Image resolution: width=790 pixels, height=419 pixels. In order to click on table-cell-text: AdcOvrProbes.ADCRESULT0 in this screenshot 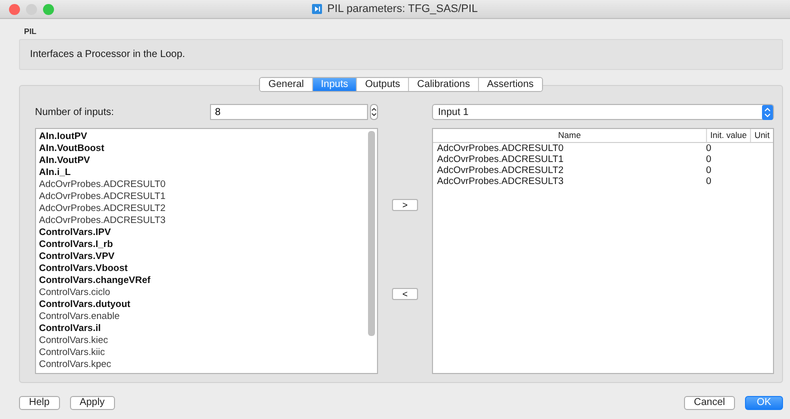, I will do `click(501, 148)`.